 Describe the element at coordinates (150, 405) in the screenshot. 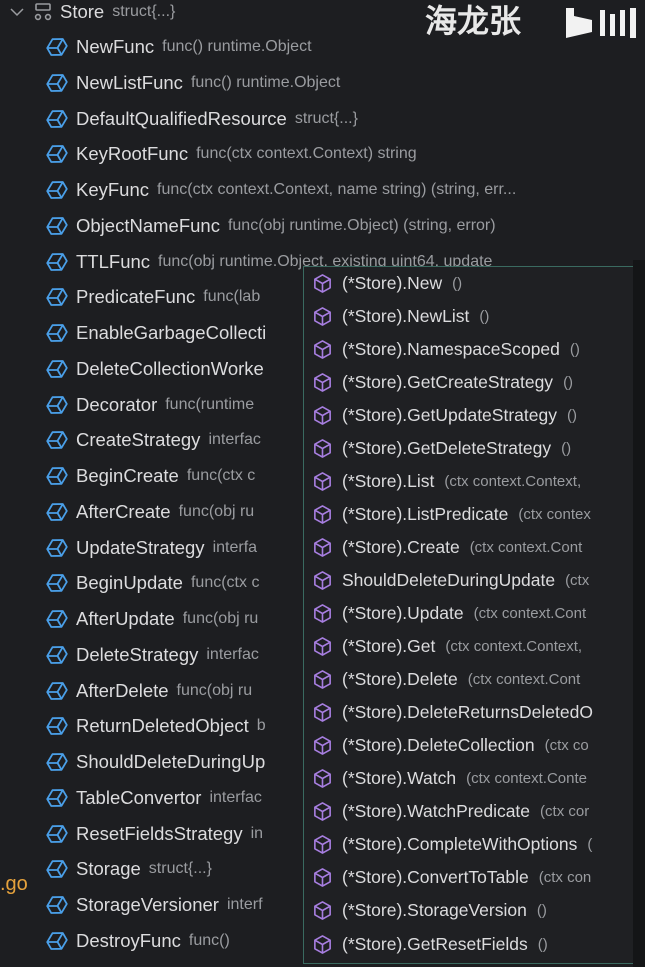

I see `tree-item-field: Decorator func(runtime` at that location.